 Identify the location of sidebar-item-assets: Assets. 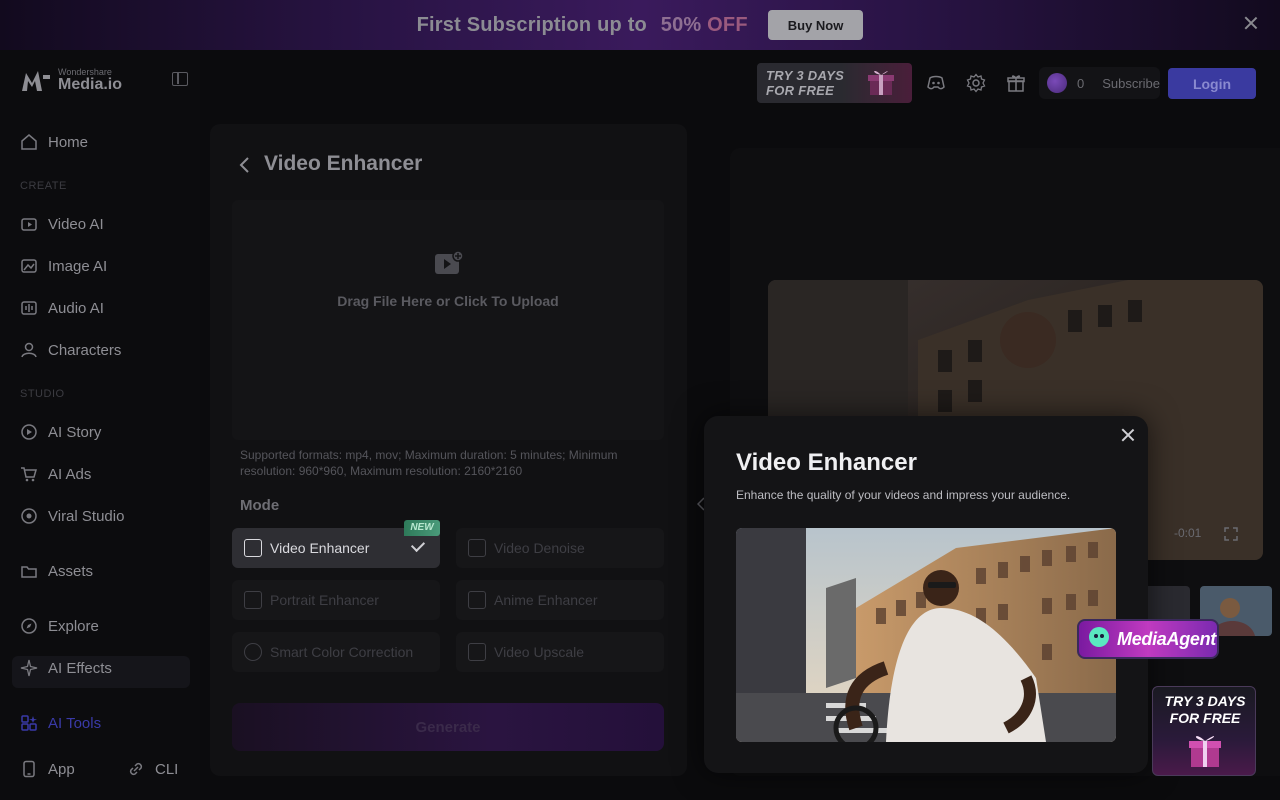
(56, 571).